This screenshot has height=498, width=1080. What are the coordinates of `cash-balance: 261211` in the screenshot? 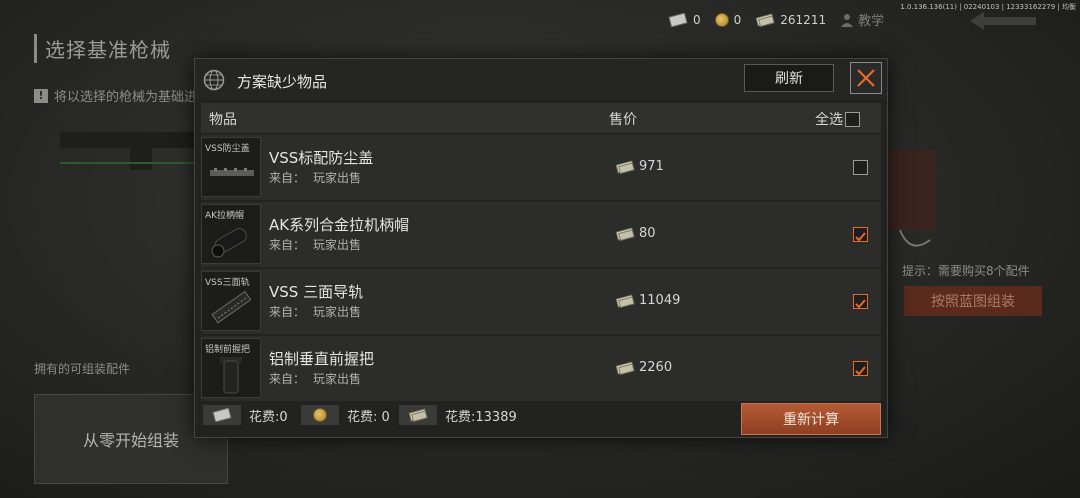 It's located at (790, 20).